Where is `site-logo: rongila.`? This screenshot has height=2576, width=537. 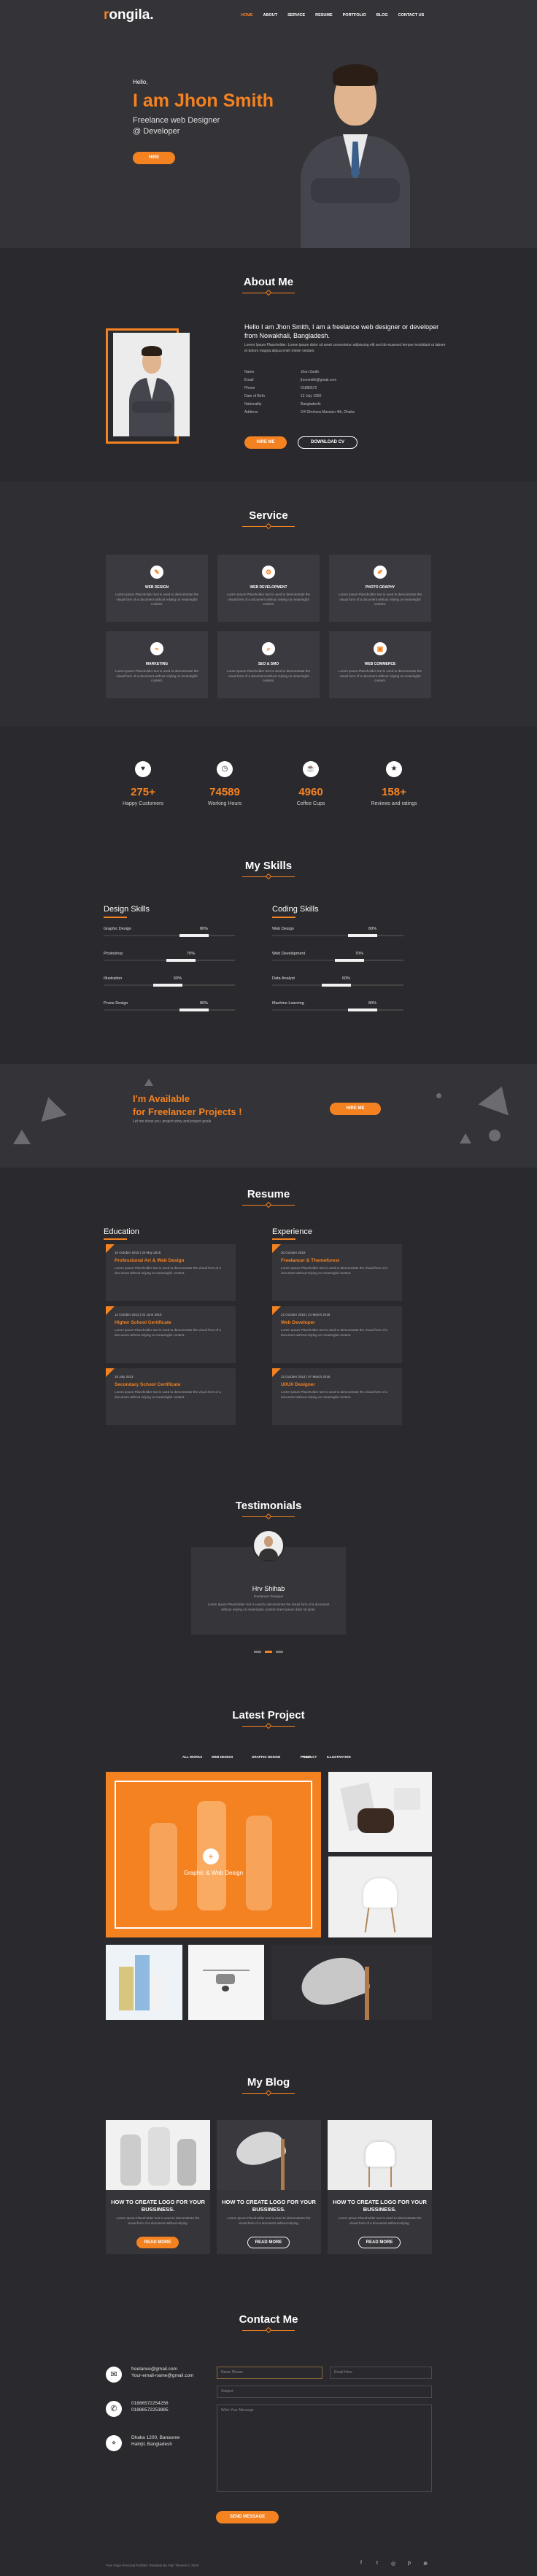 site-logo: rongila. is located at coordinates (129, 15).